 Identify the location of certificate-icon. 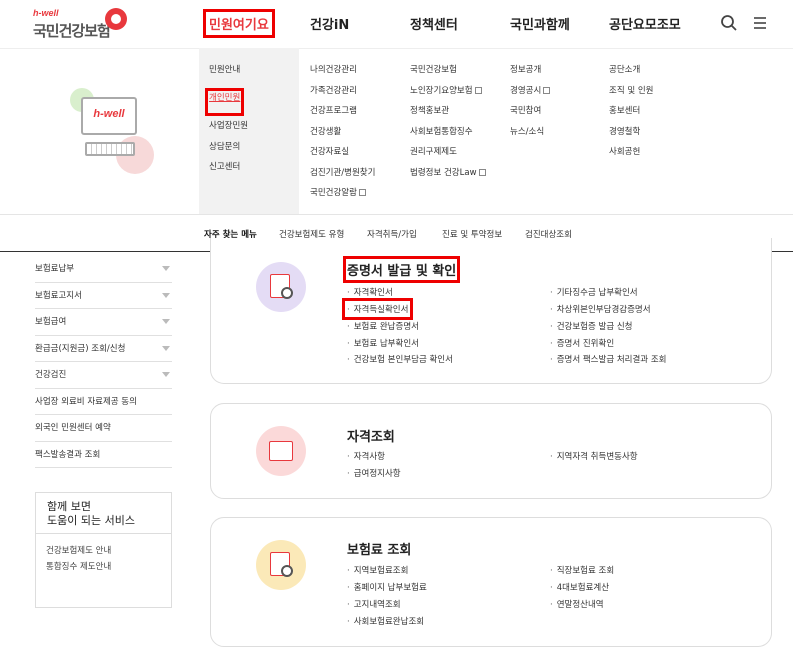
(281, 287).